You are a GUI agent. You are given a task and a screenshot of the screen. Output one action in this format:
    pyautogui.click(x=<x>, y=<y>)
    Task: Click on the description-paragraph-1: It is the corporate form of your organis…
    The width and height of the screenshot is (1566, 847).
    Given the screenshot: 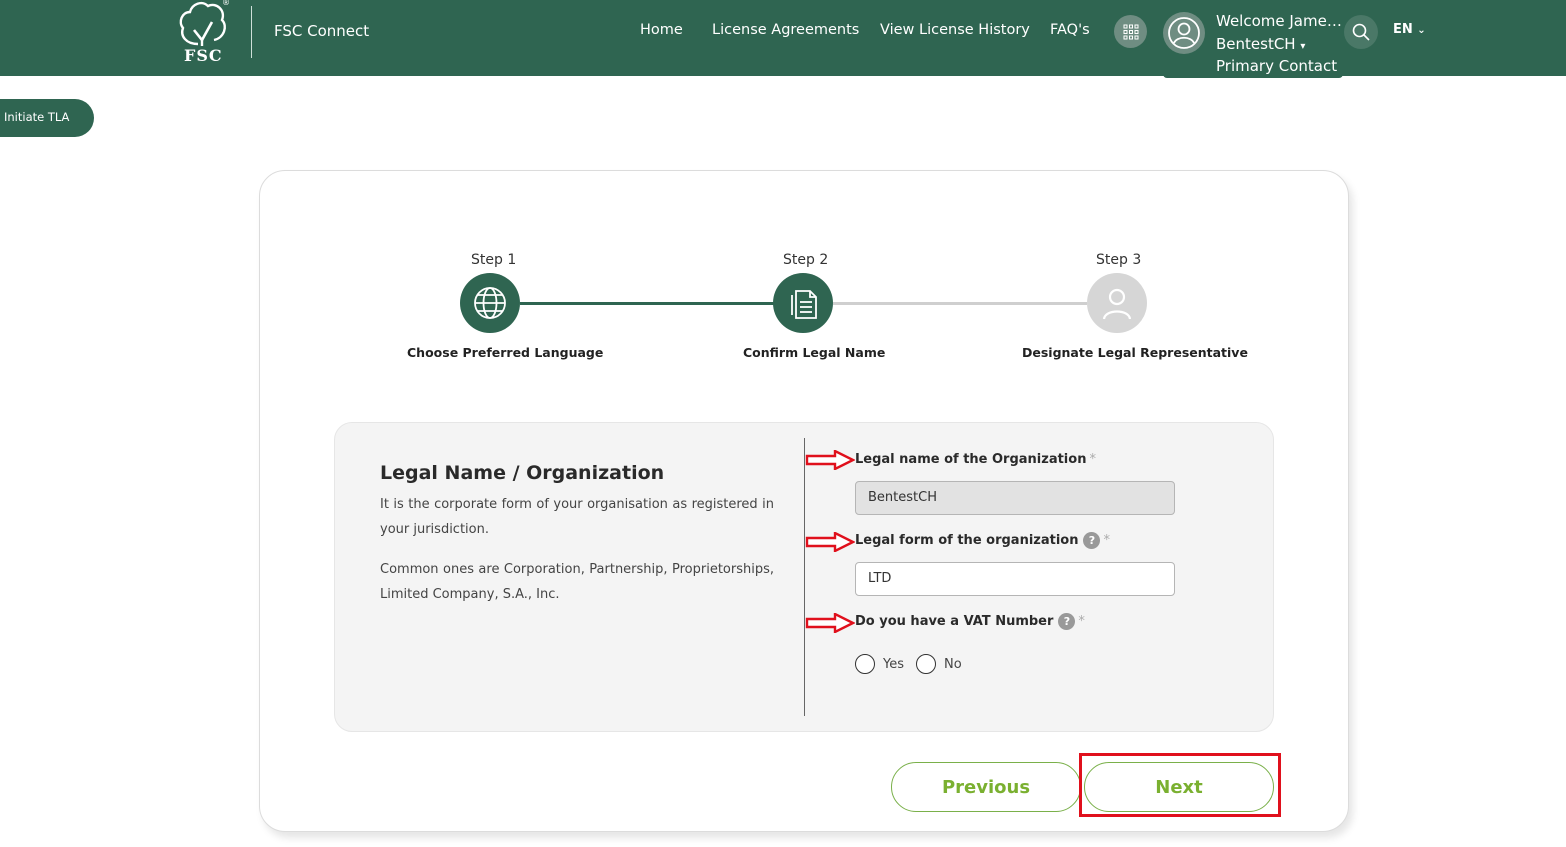 What is the action you would take?
    pyautogui.click(x=577, y=517)
    